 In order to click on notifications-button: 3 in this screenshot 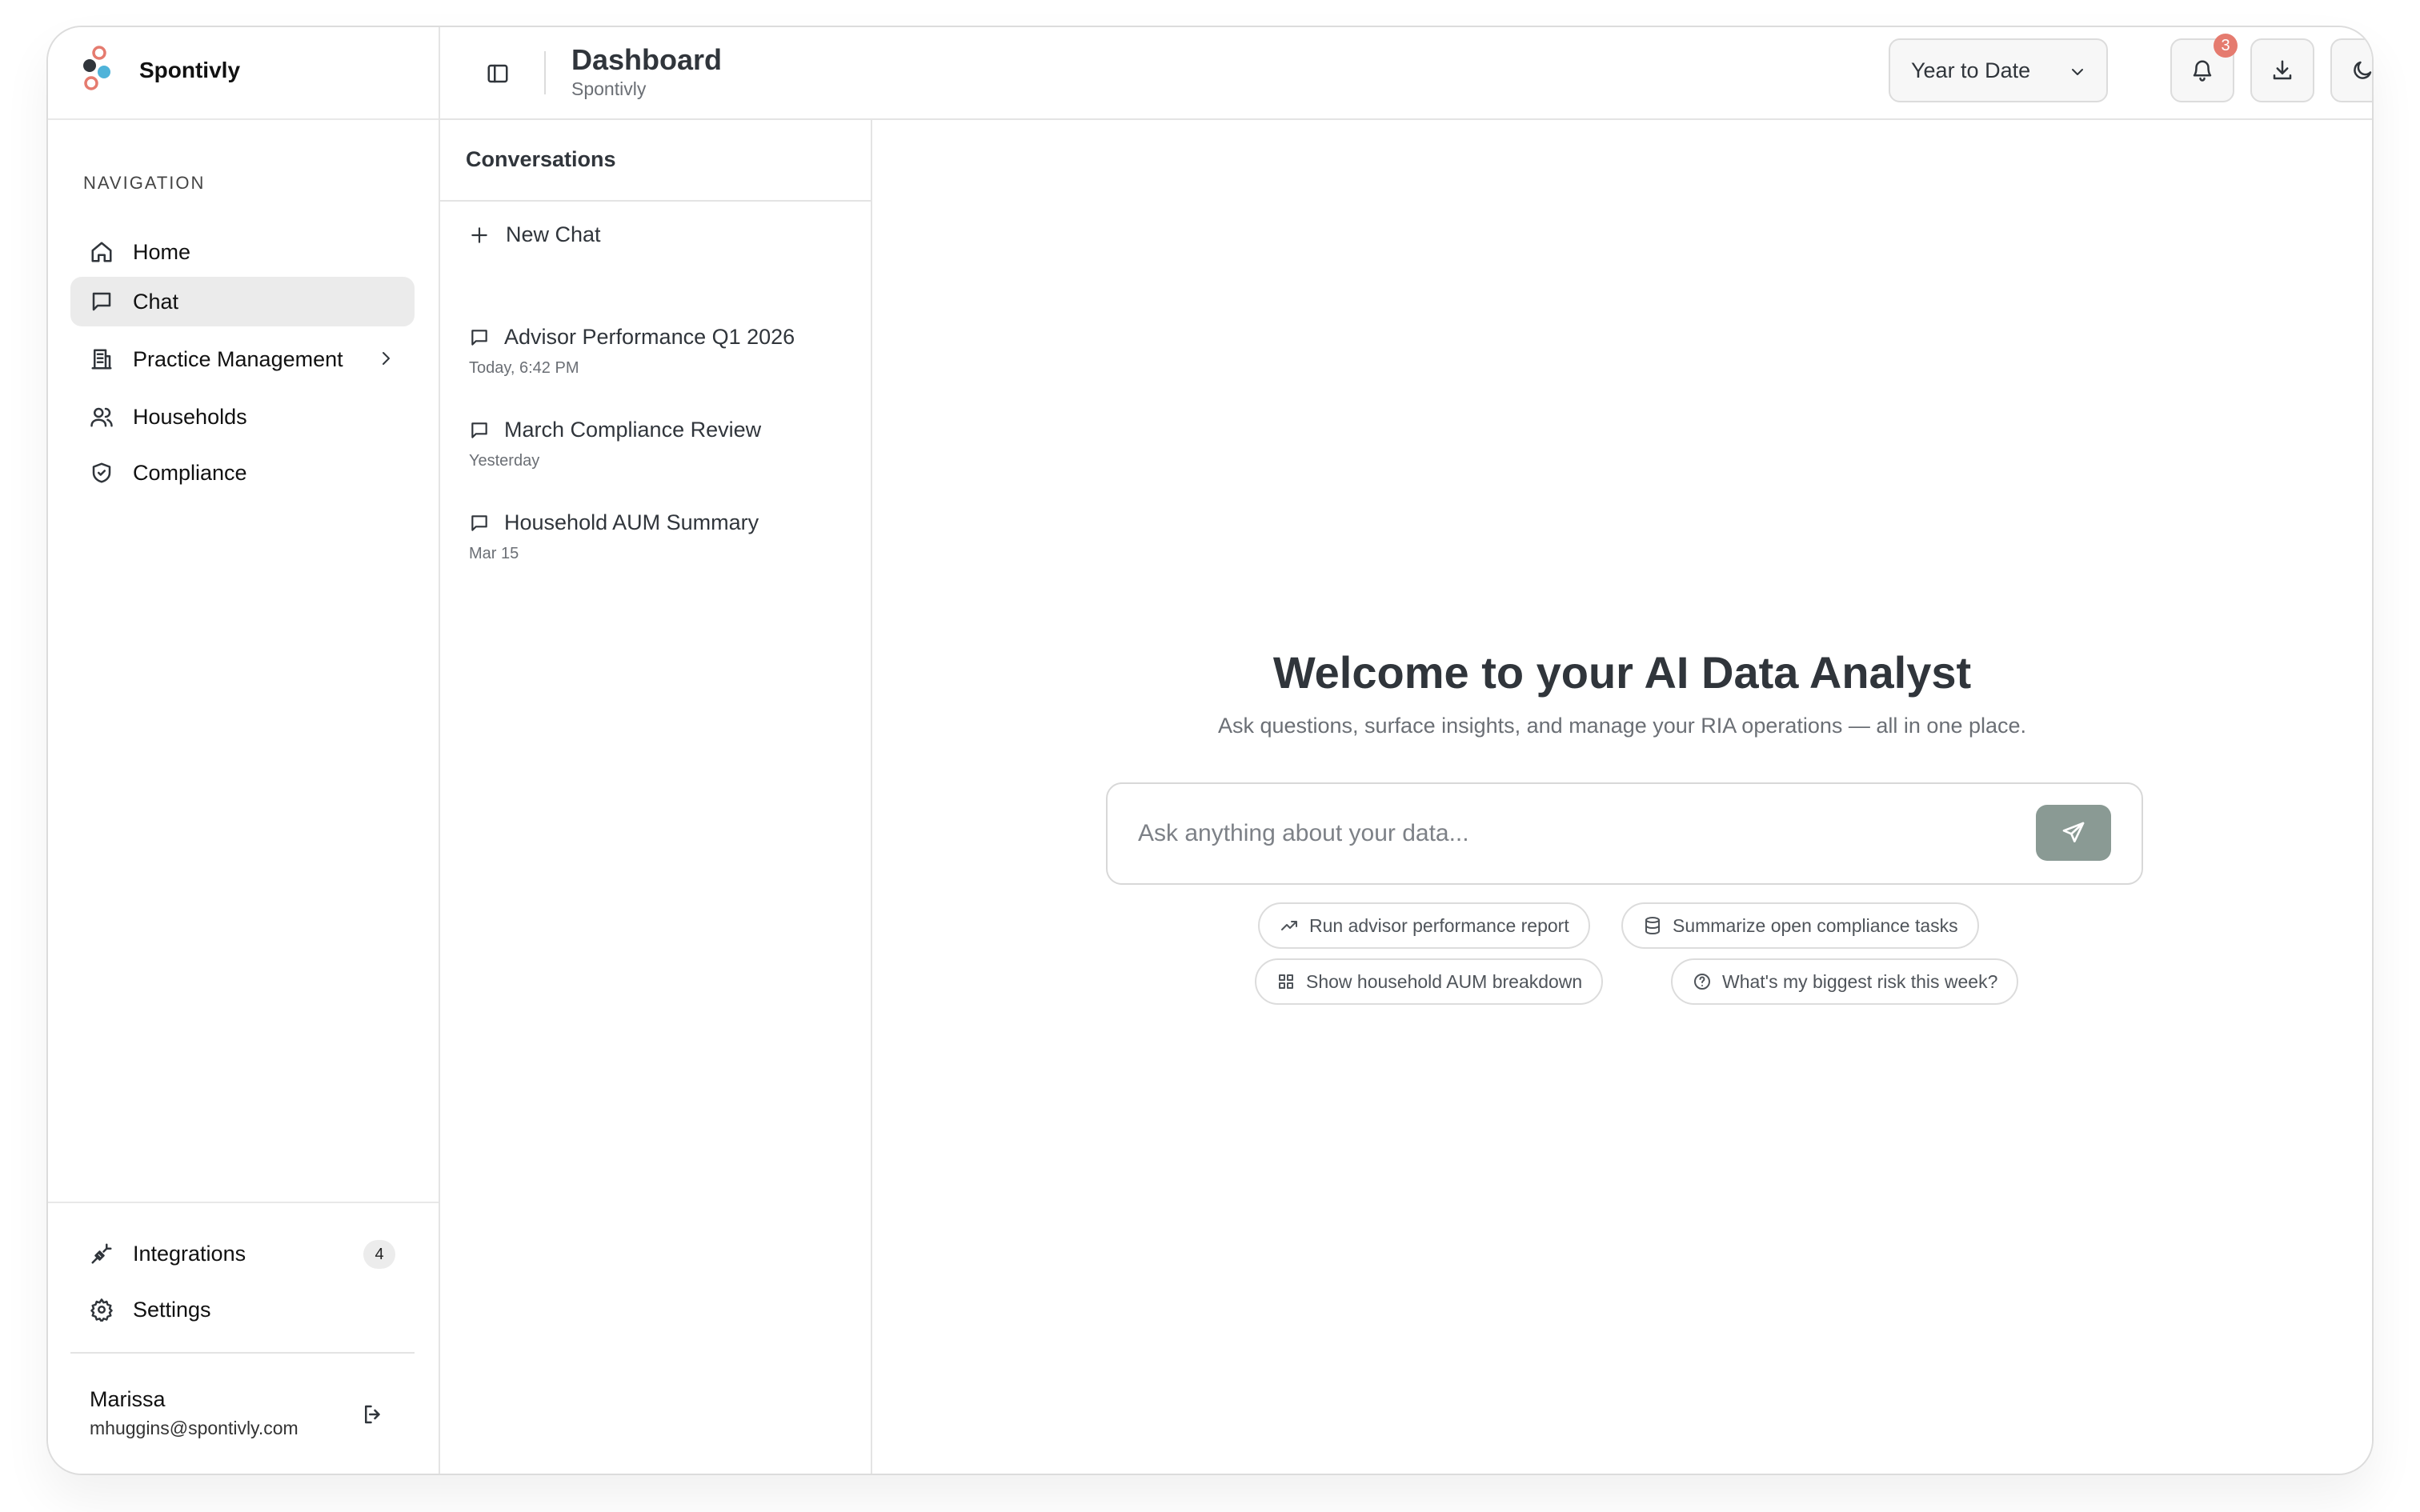, I will do `click(2204, 68)`.